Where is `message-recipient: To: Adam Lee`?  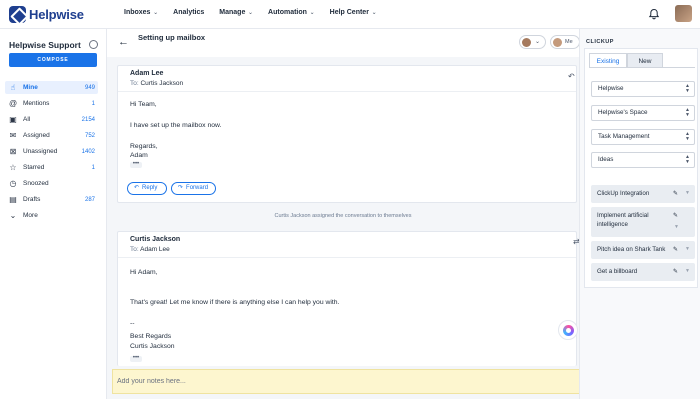
message-recipient: To: Adam Lee is located at coordinates (150, 249).